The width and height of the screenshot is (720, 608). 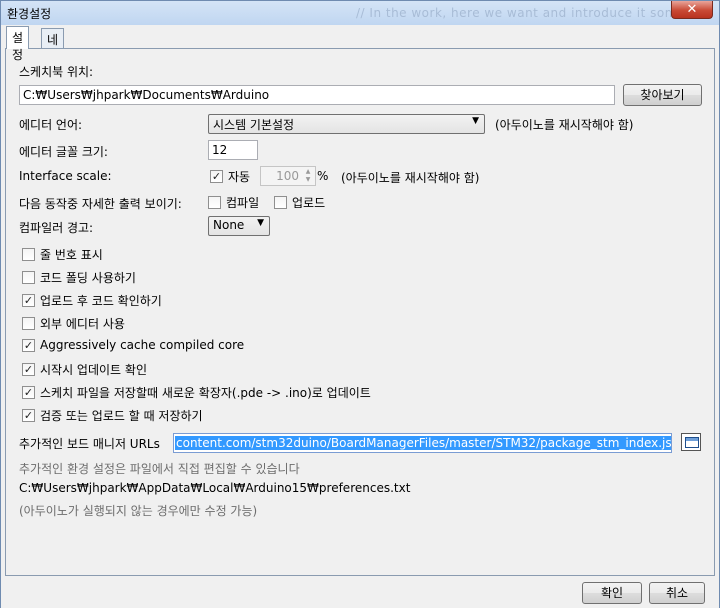 I want to click on more-preferences-text: 추가적인 환경 설정은 파일에서 직접 편집할 수 있습니다, so click(x=159, y=469).